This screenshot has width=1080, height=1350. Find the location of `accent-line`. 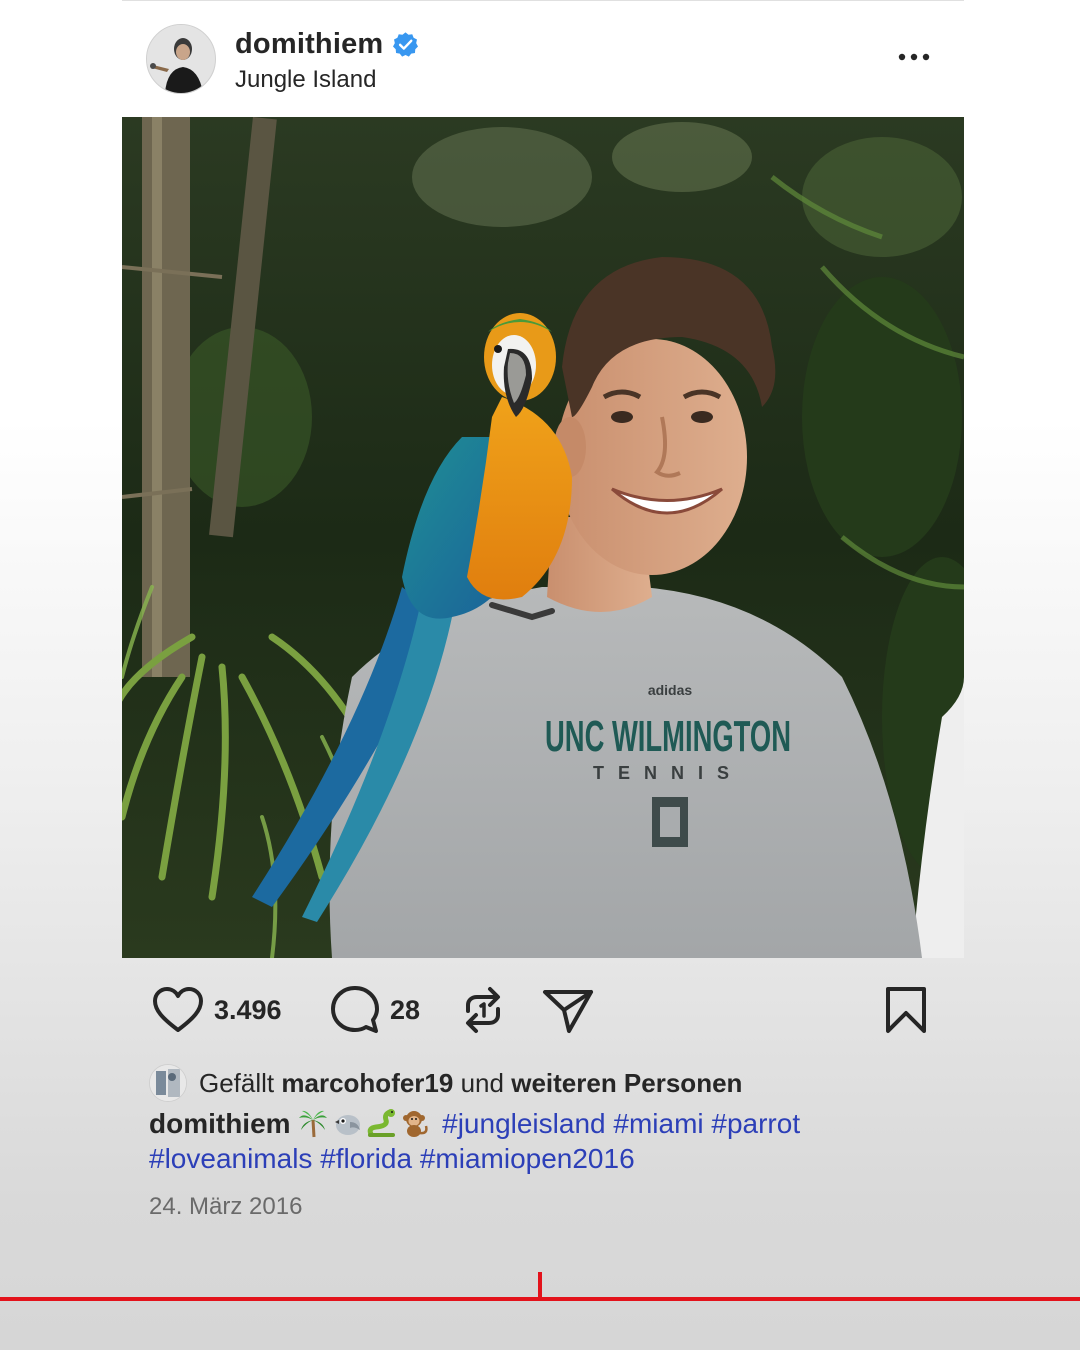

accent-line is located at coordinates (540, 1299).